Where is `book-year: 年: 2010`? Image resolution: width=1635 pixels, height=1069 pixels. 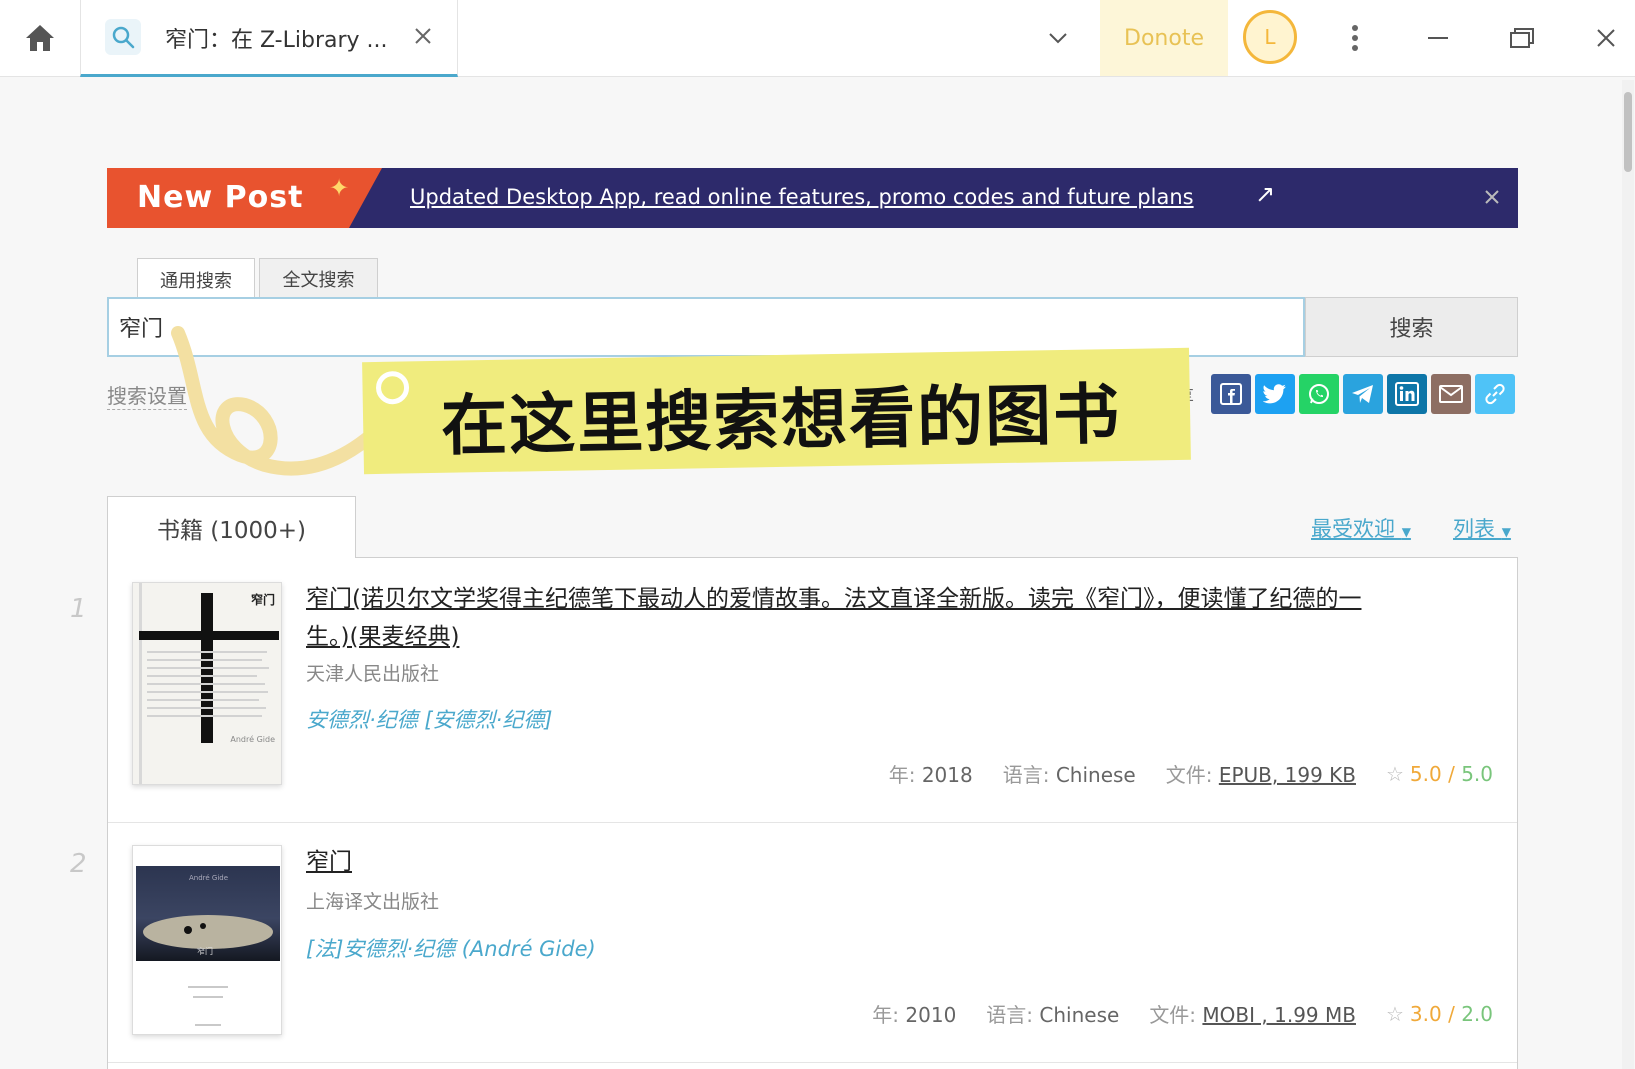 book-year: 年: 2010 is located at coordinates (914, 1015).